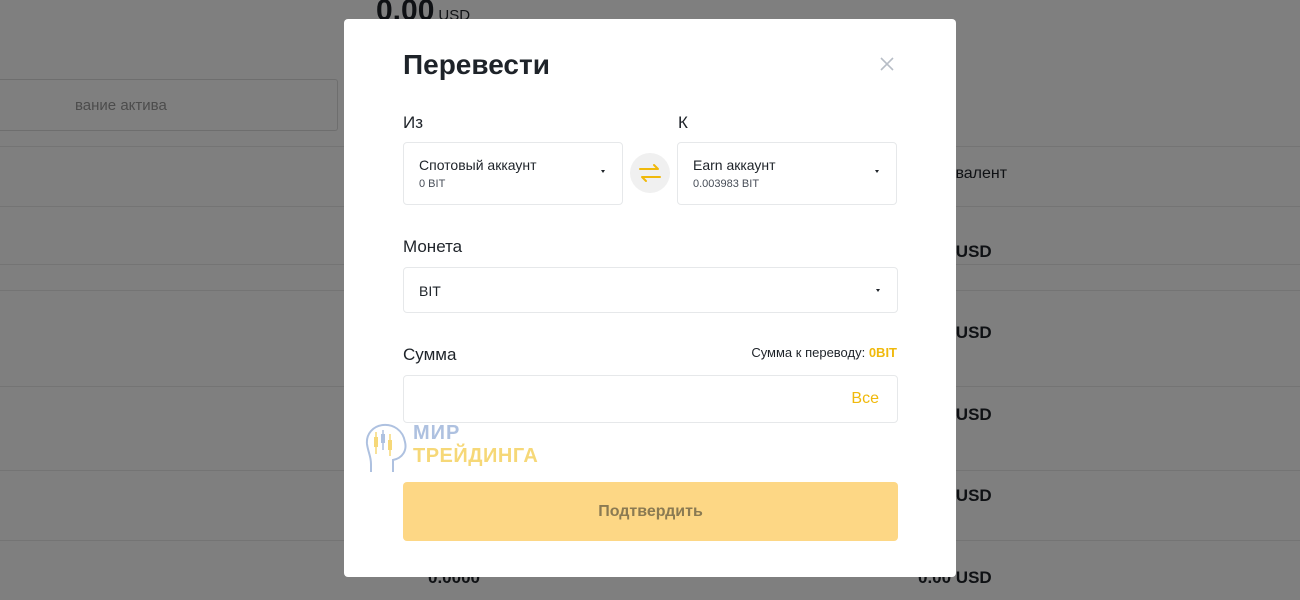  Describe the element at coordinates (808, 352) in the screenshot. I see `available-label: Сумма к переводу:` at that location.